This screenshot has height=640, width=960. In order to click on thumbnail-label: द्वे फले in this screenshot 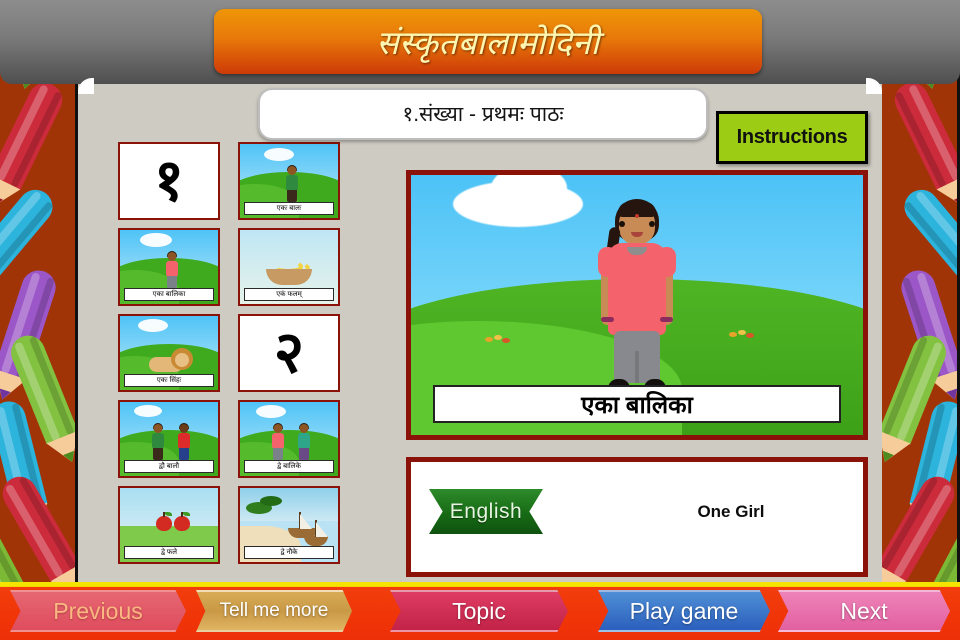, I will do `click(169, 552)`.